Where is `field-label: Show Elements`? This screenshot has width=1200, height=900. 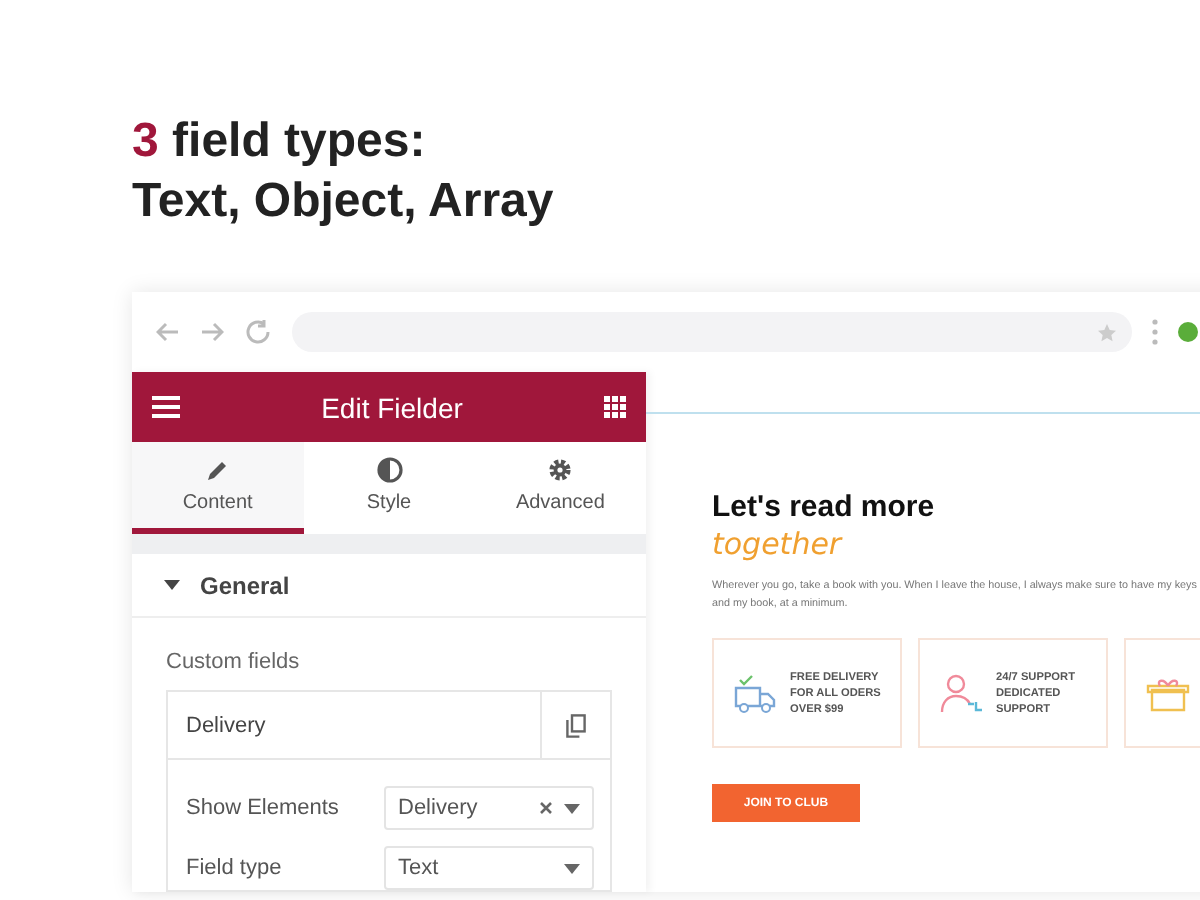
field-label: Show Elements is located at coordinates (262, 808).